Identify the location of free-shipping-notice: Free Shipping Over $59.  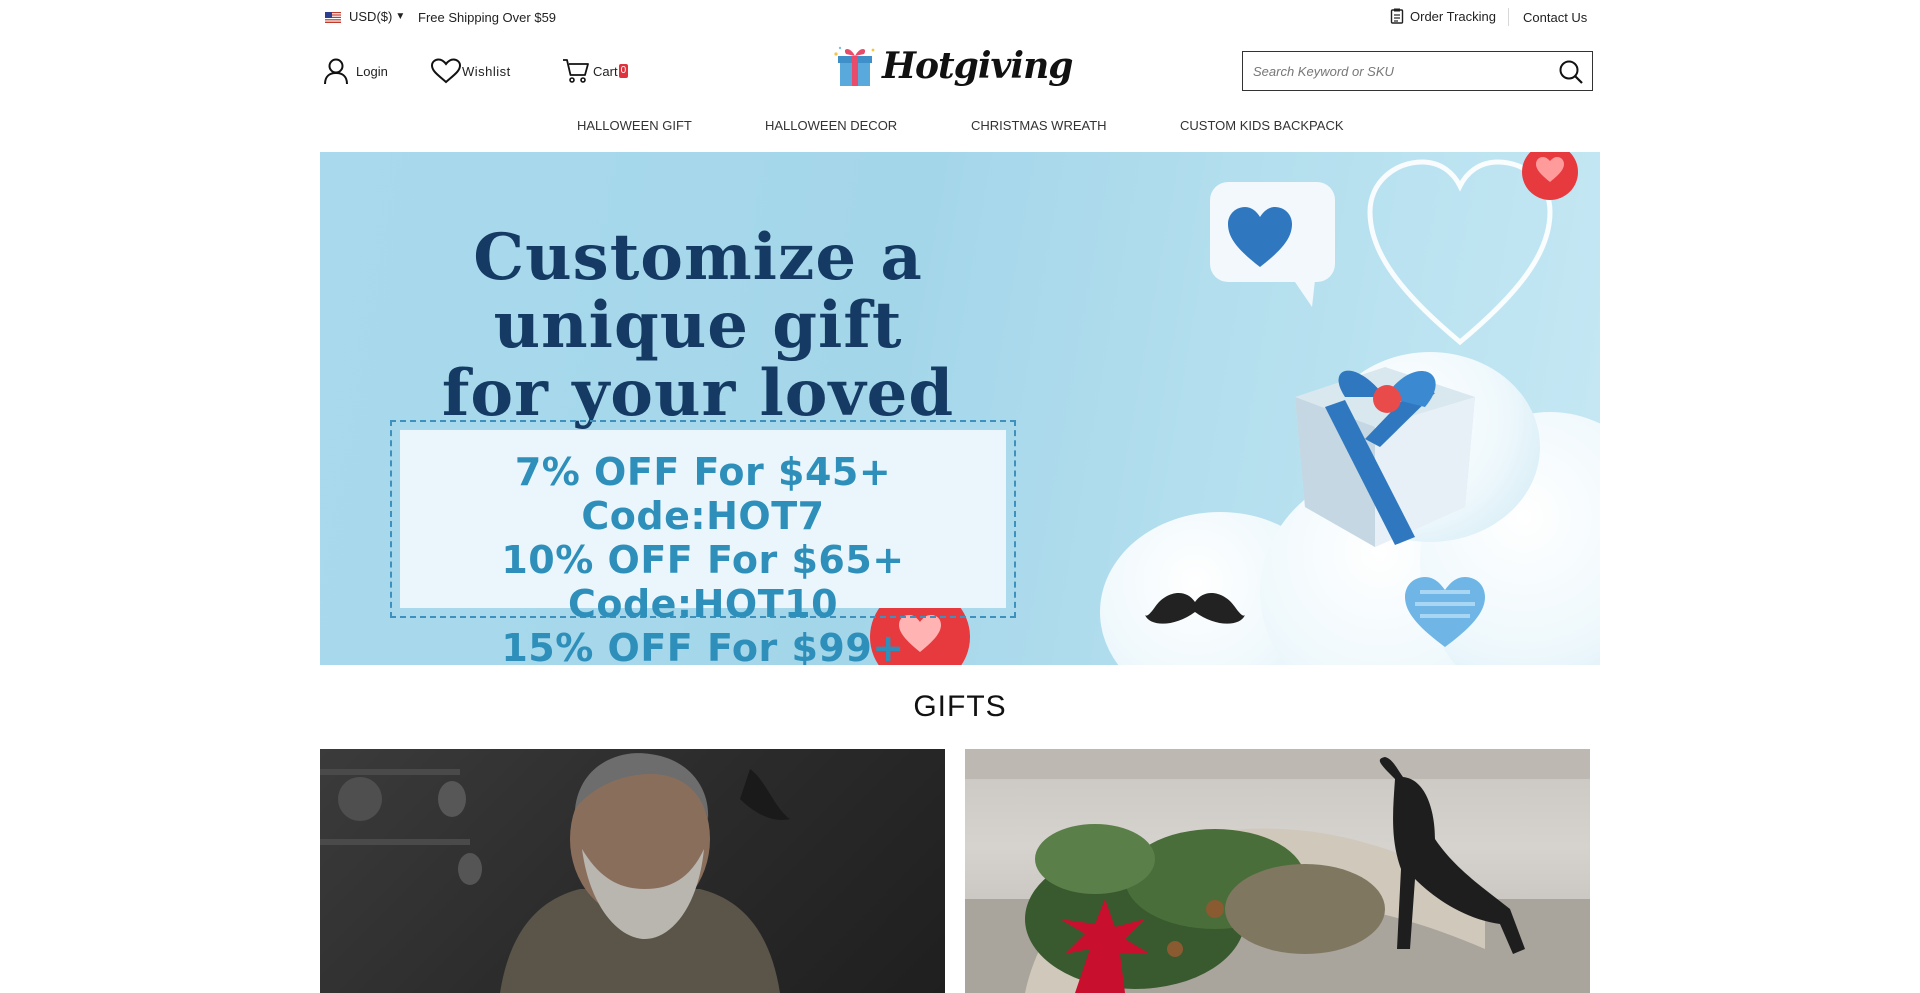
(487, 17).